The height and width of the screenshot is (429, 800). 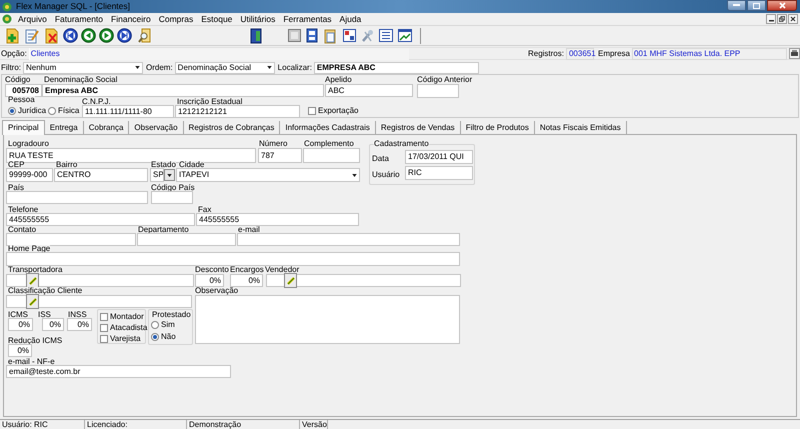 What do you see at coordinates (351, 19) in the screenshot?
I see `menu-item: Ajuda` at bounding box center [351, 19].